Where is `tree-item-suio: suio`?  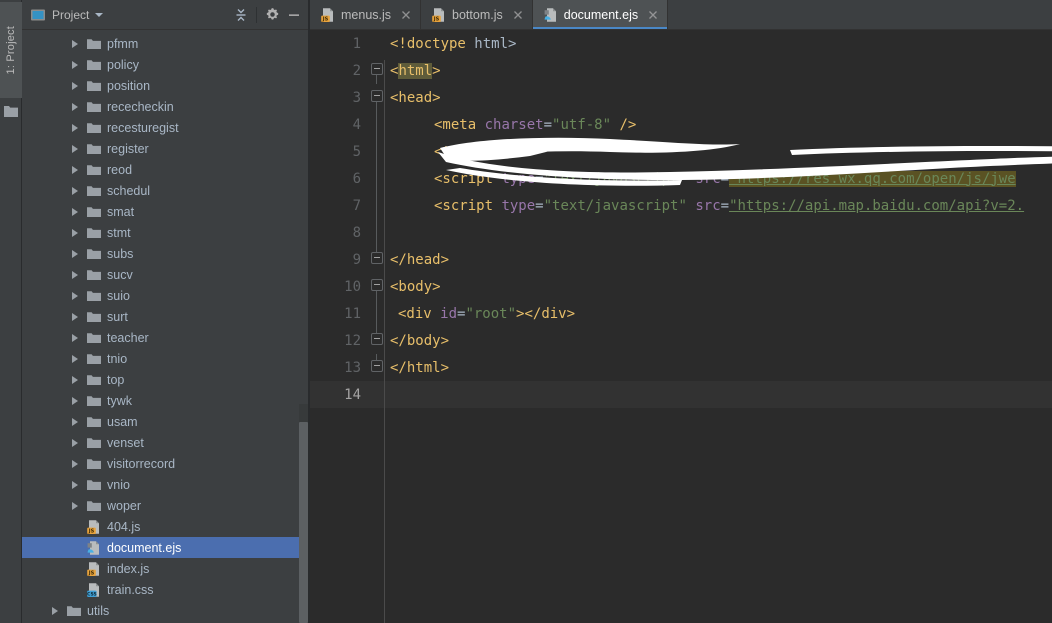
tree-item-suio: suio is located at coordinates (165, 295).